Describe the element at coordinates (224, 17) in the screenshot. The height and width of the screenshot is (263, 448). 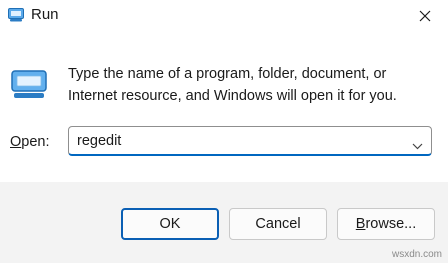
I see `title-bar: Run` at that location.